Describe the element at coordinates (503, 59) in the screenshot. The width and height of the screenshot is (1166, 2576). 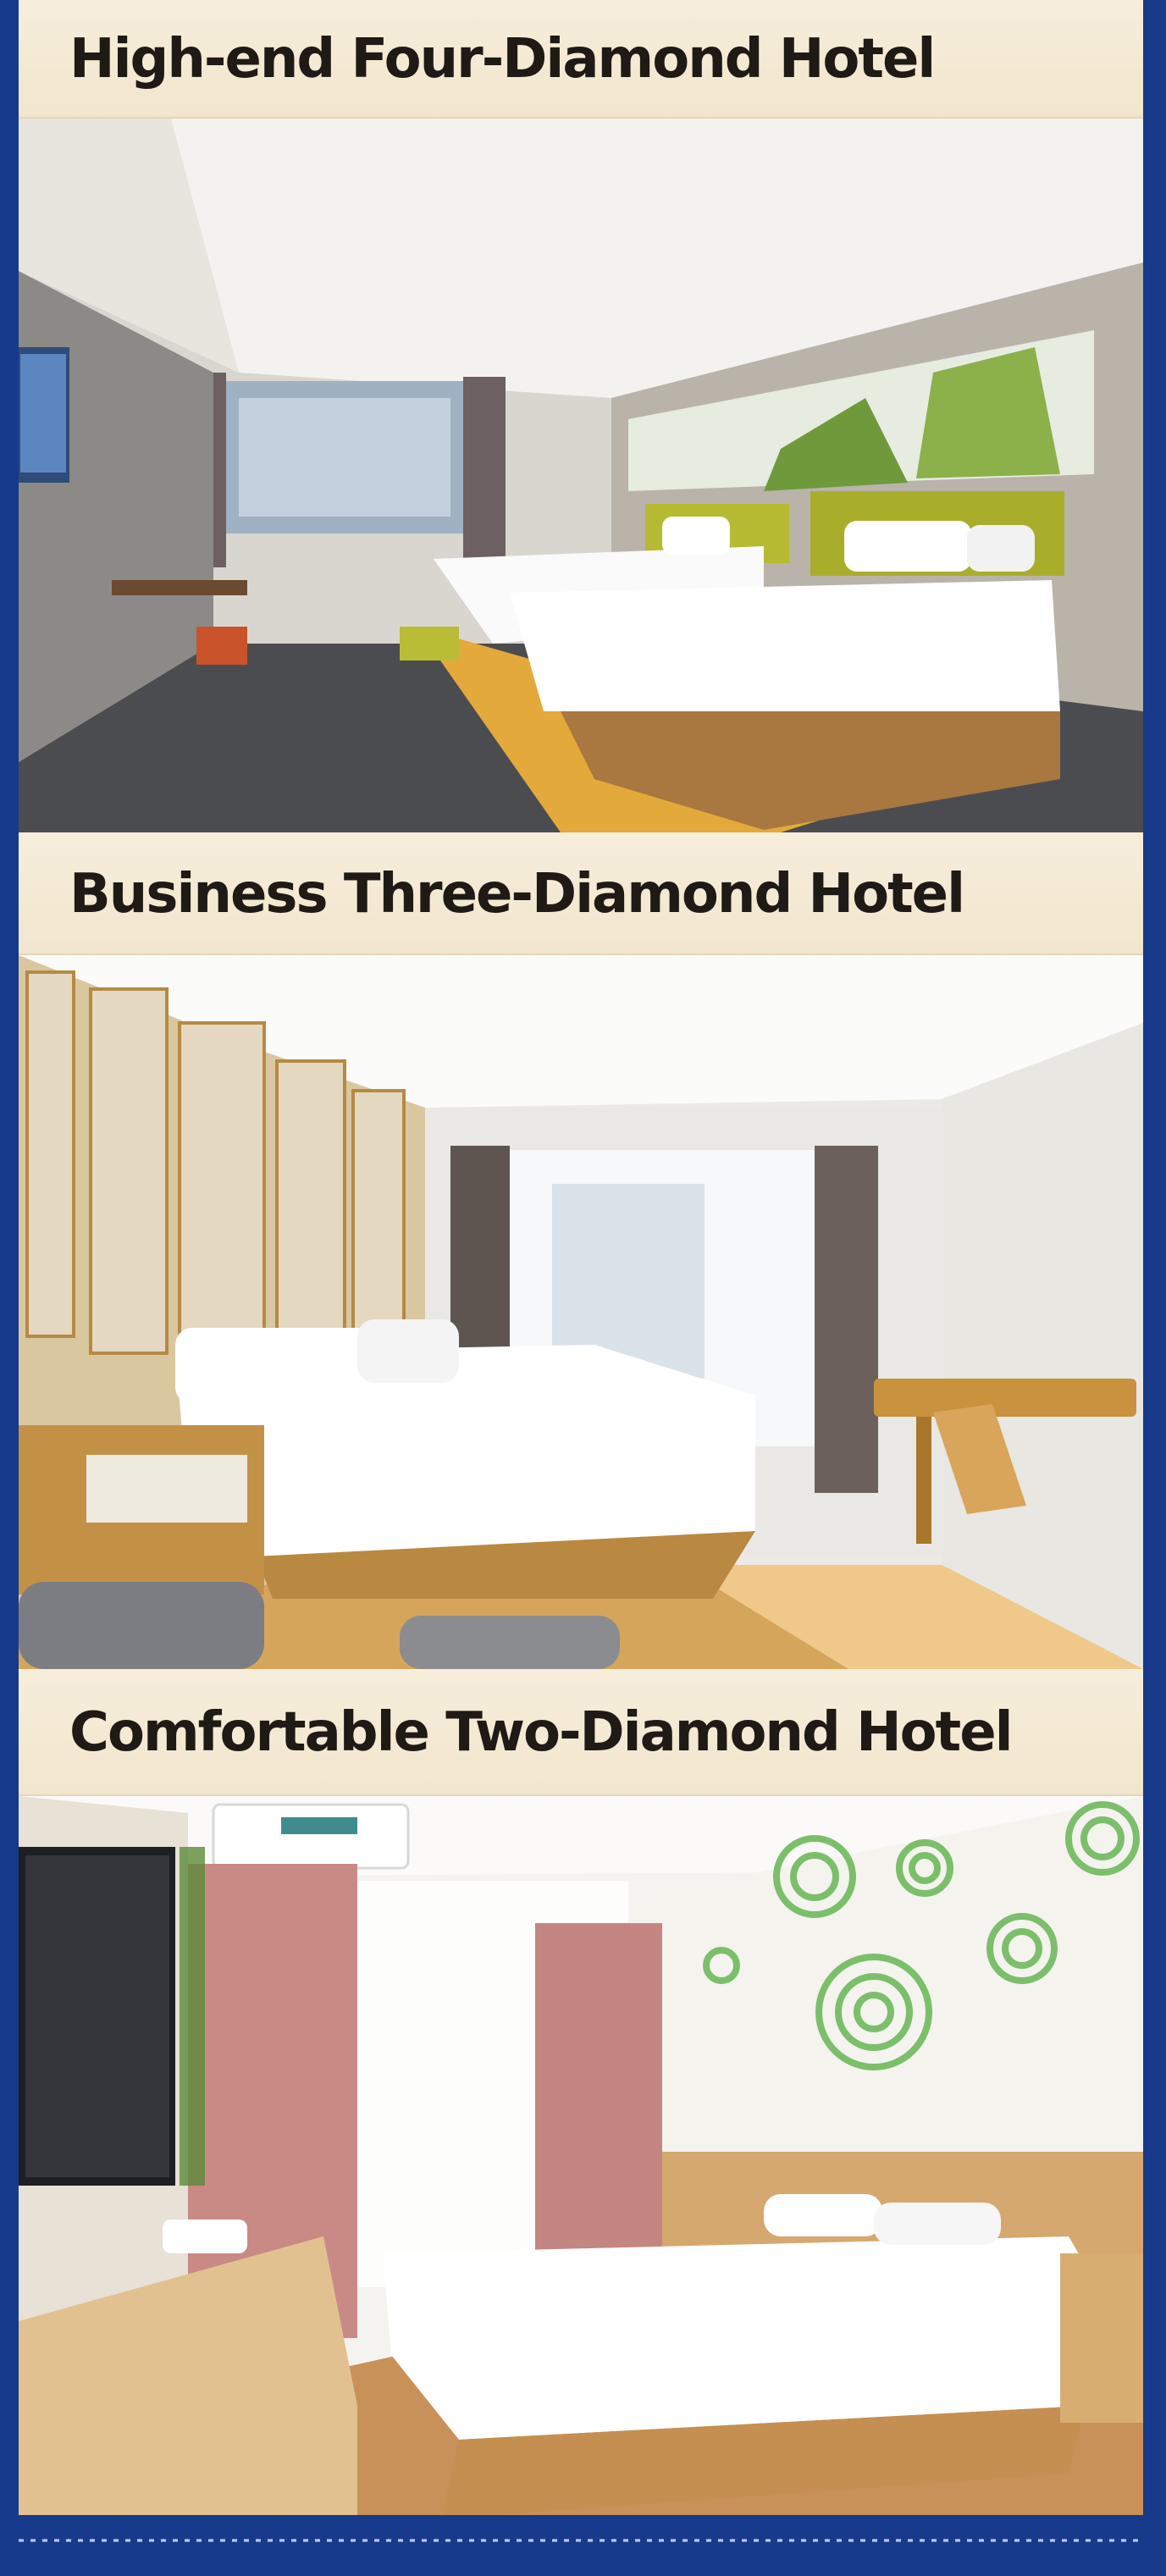
I see `section-title: High-end Four-Diamond Hotel` at that location.